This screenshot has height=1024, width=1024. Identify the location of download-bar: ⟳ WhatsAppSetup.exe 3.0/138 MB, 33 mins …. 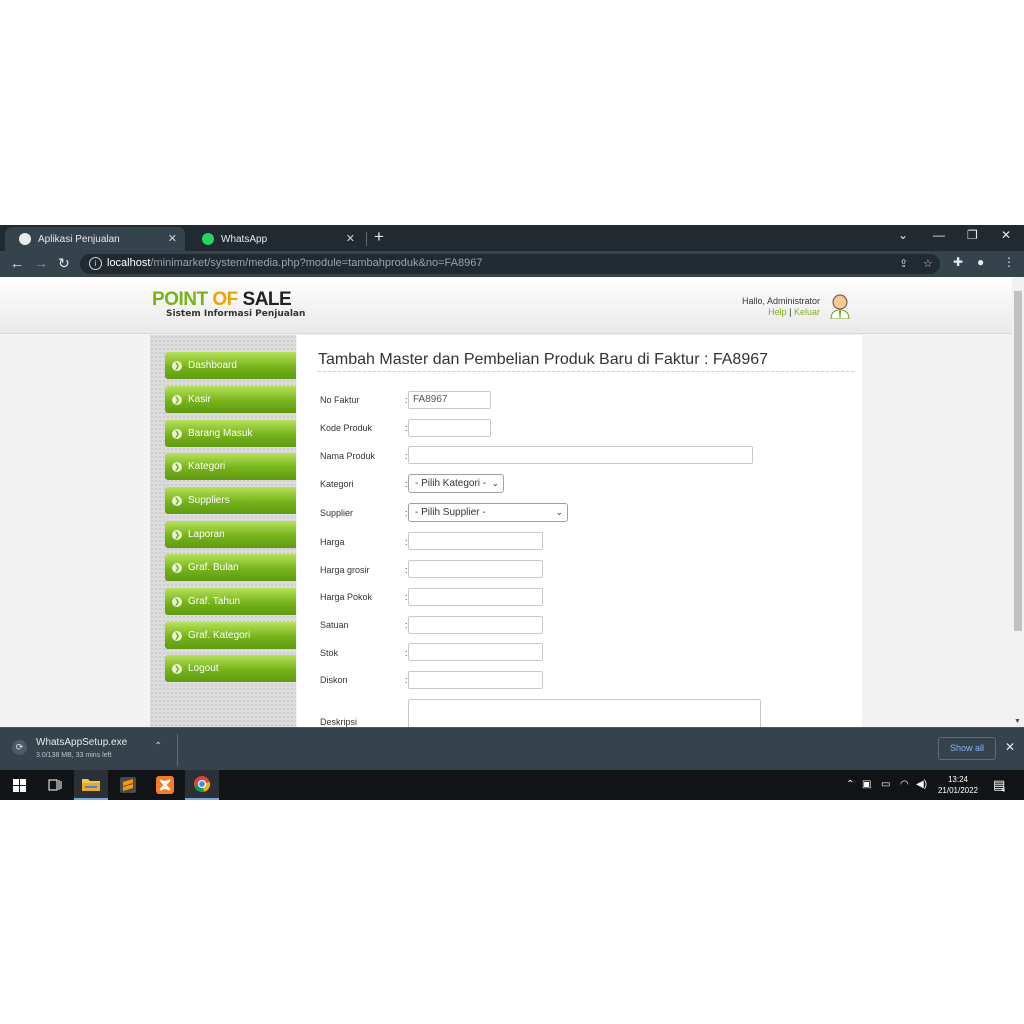
(512, 749).